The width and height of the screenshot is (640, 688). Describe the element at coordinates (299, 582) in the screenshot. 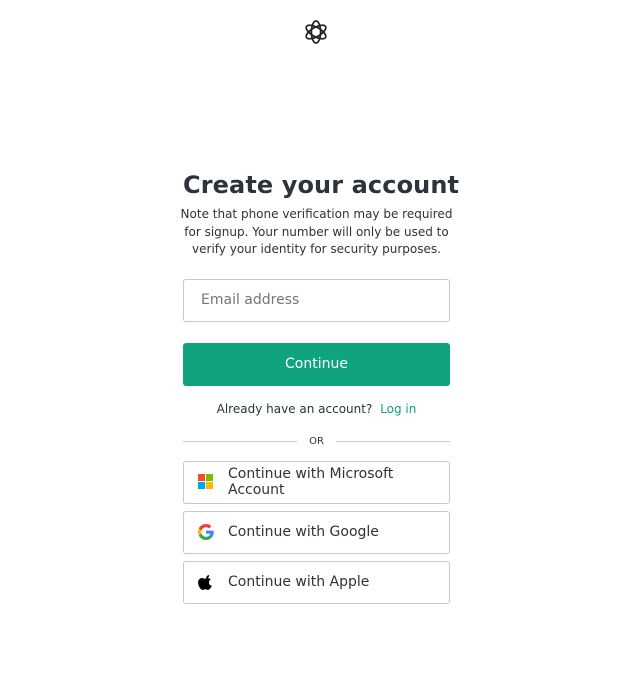

I see `apple-signin-label: Continue with Apple` at that location.